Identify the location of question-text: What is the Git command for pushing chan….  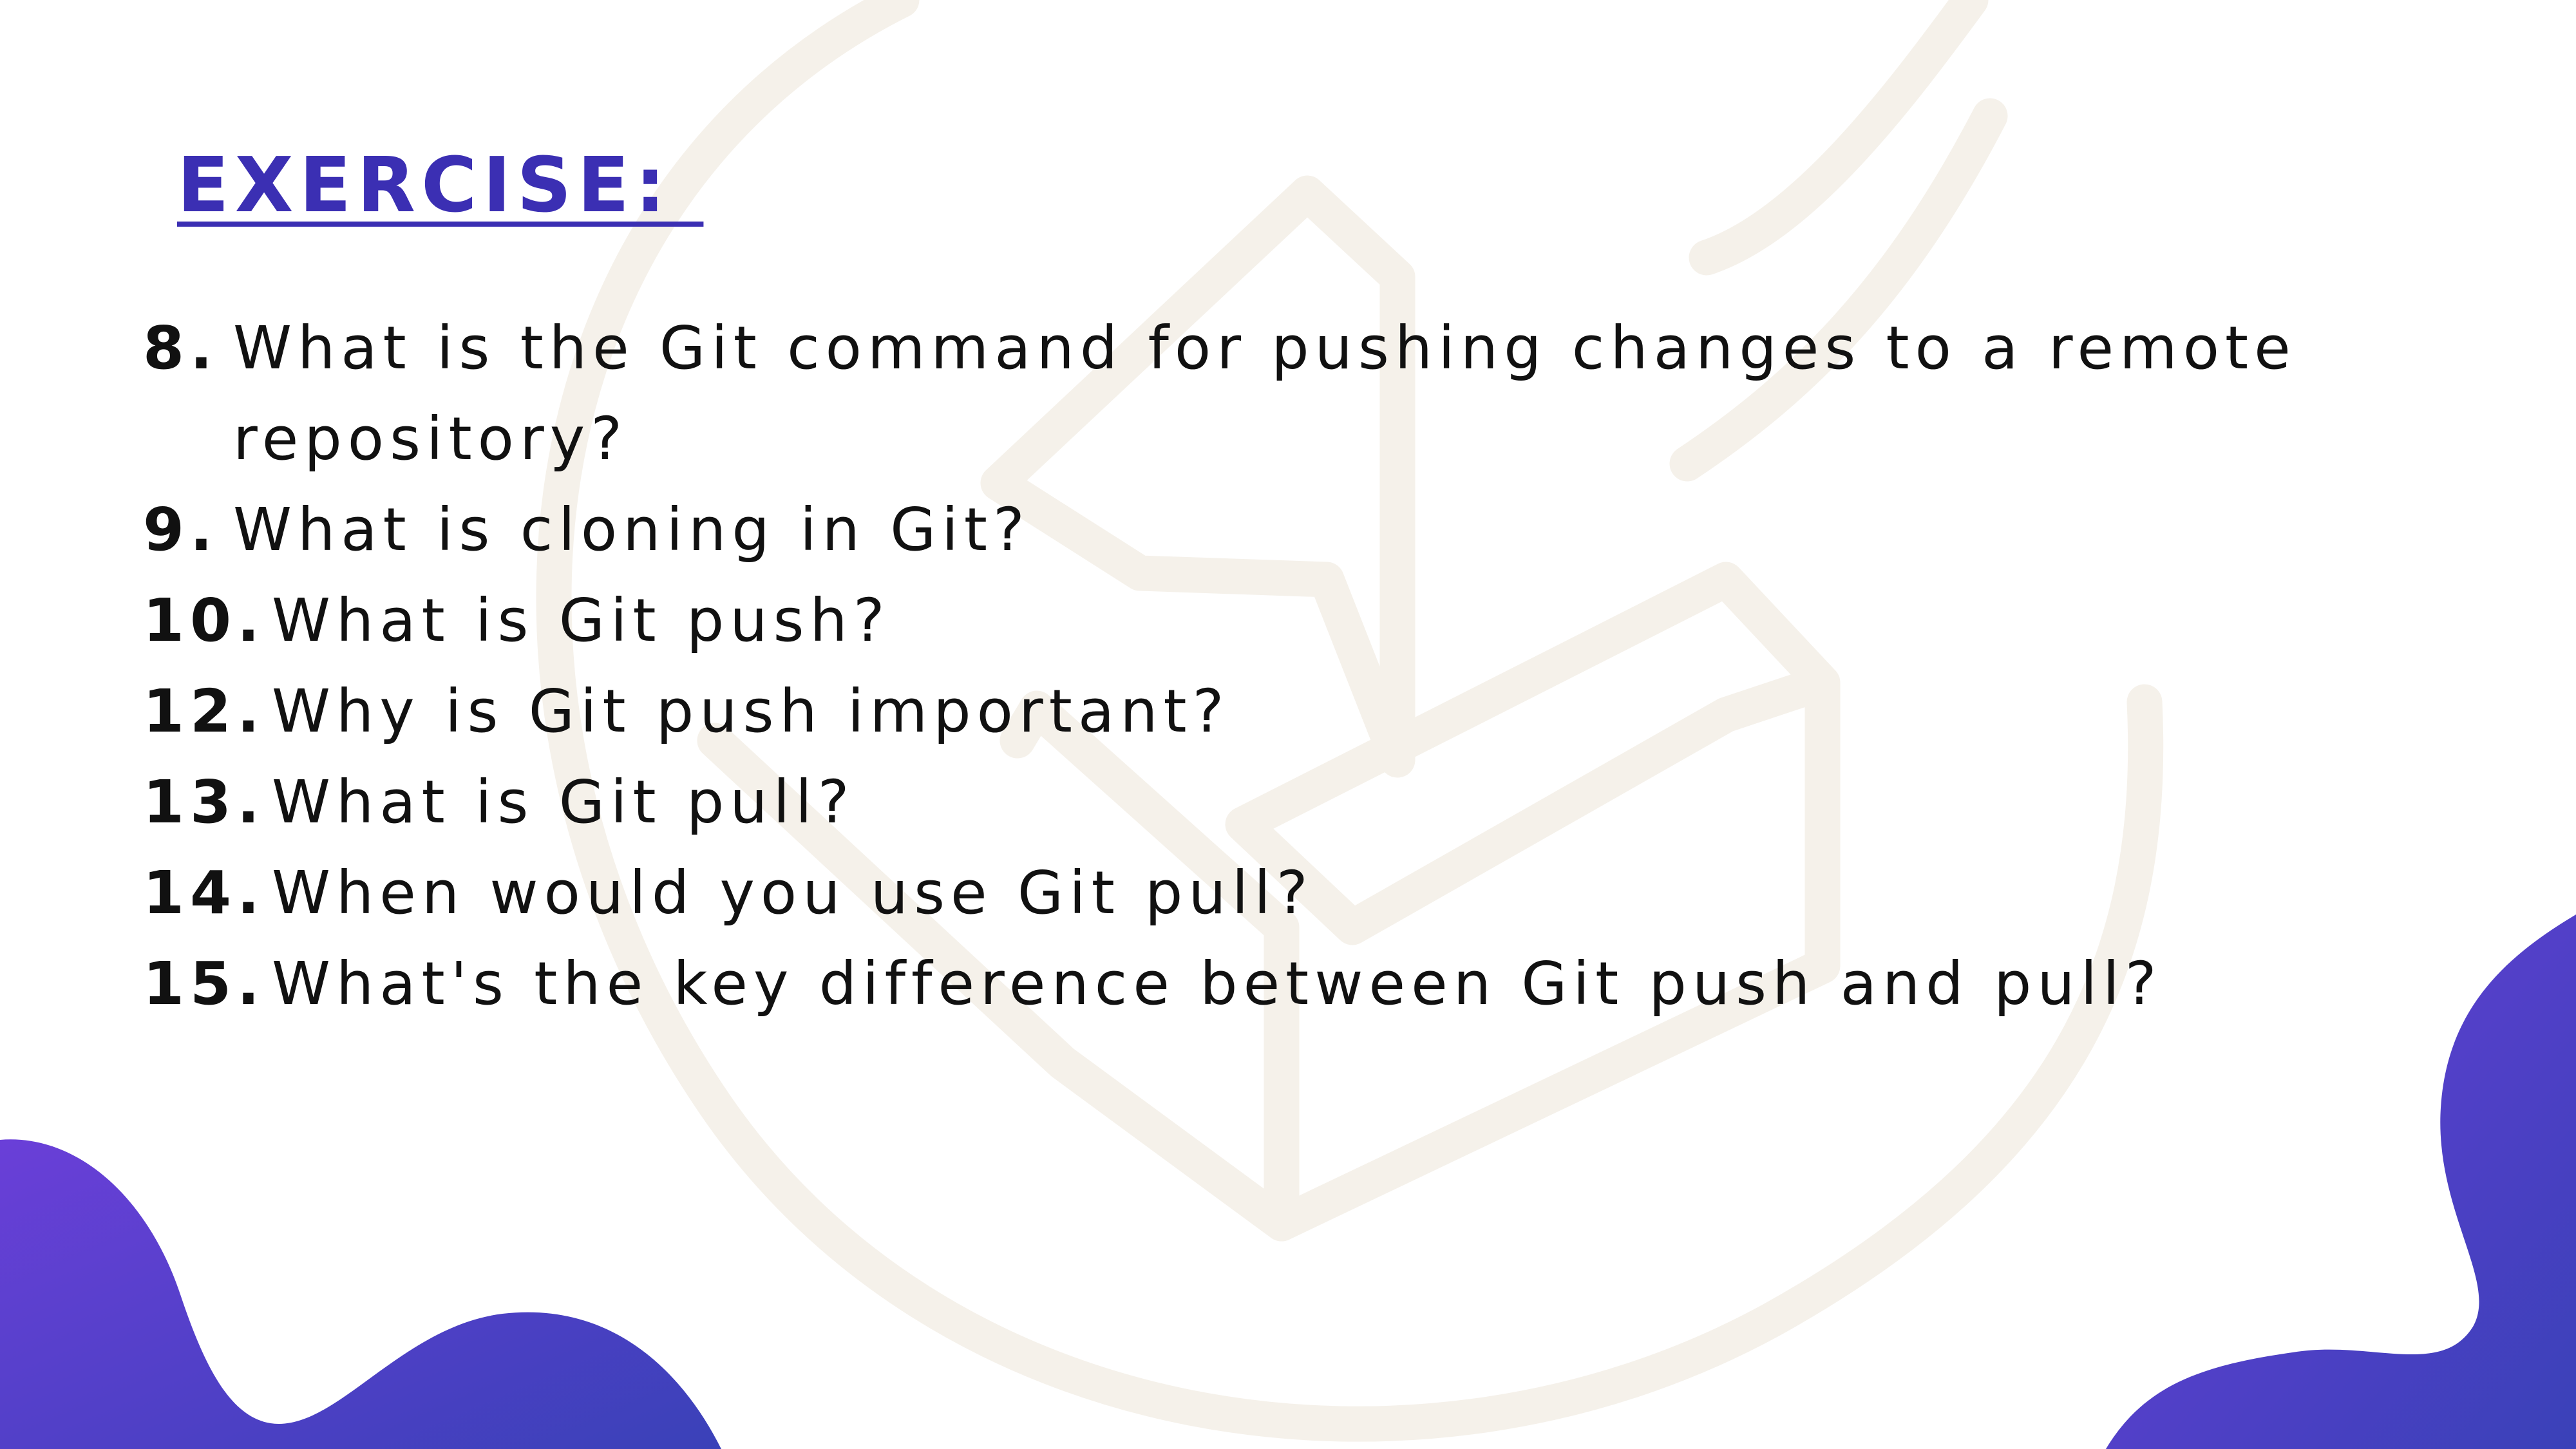
(1265, 394).